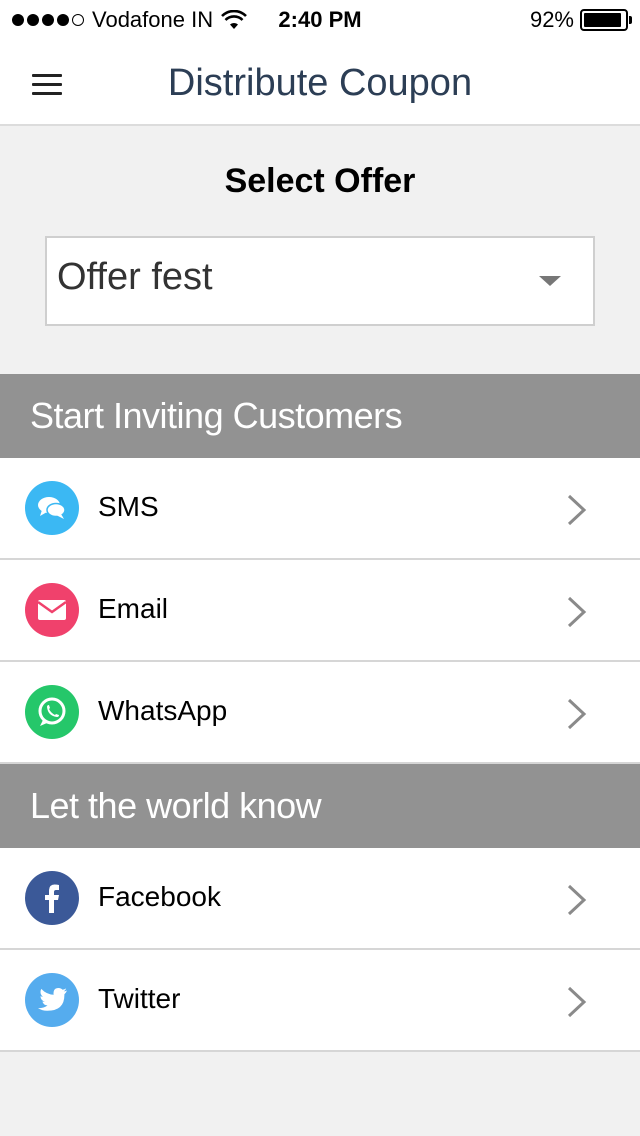  Describe the element at coordinates (320, 20) in the screenshot. I see `status-bar: Vodafone IN 2:40 PM 92%` at that location.